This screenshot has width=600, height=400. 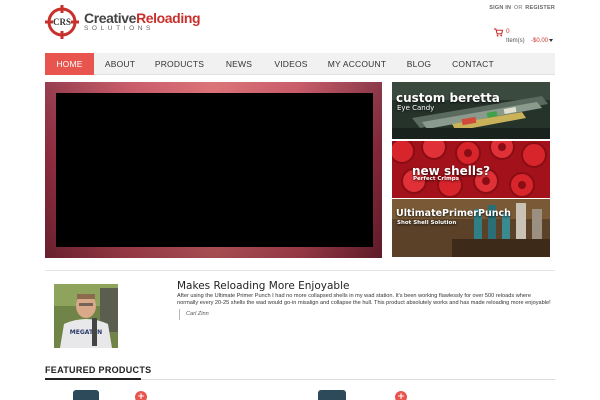 What do you see at coordinates (508, 31) in the screenshot?
I see `cart-count: 0` at bounding box center [508, 31].